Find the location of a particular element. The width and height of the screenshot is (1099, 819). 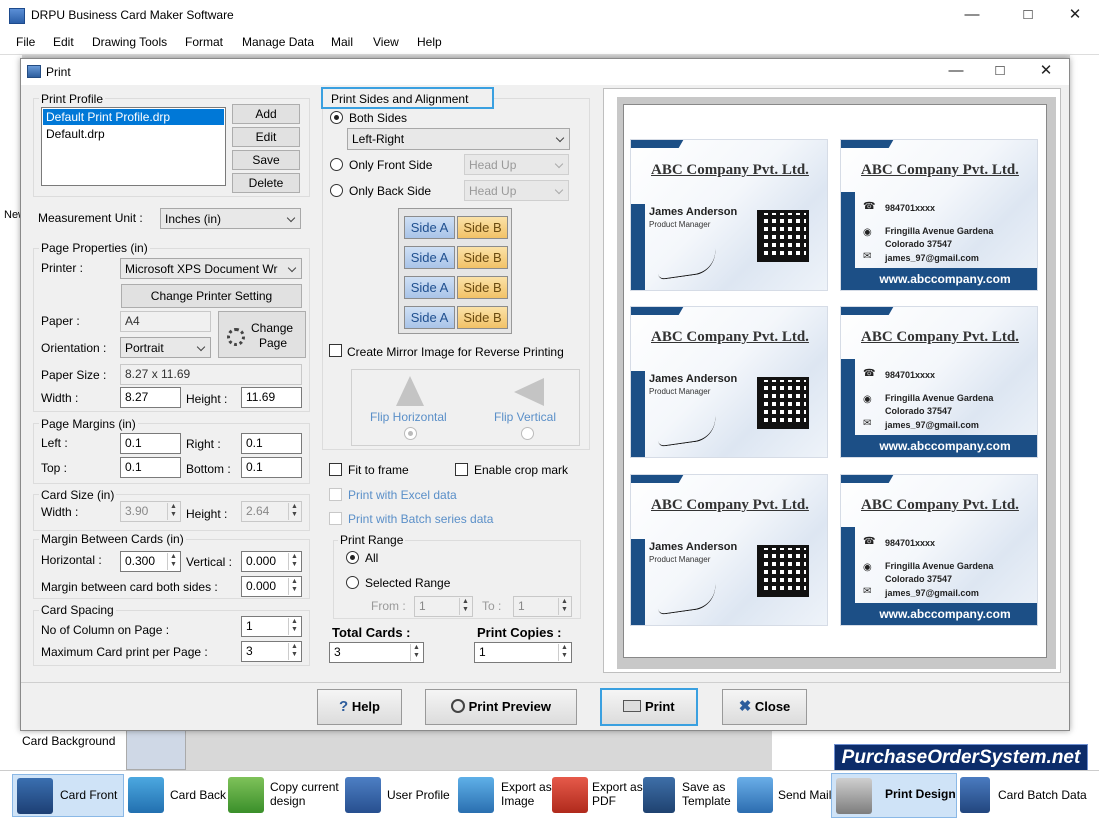

margin-top-input: 0.1 is located at coordinates (150, 467).